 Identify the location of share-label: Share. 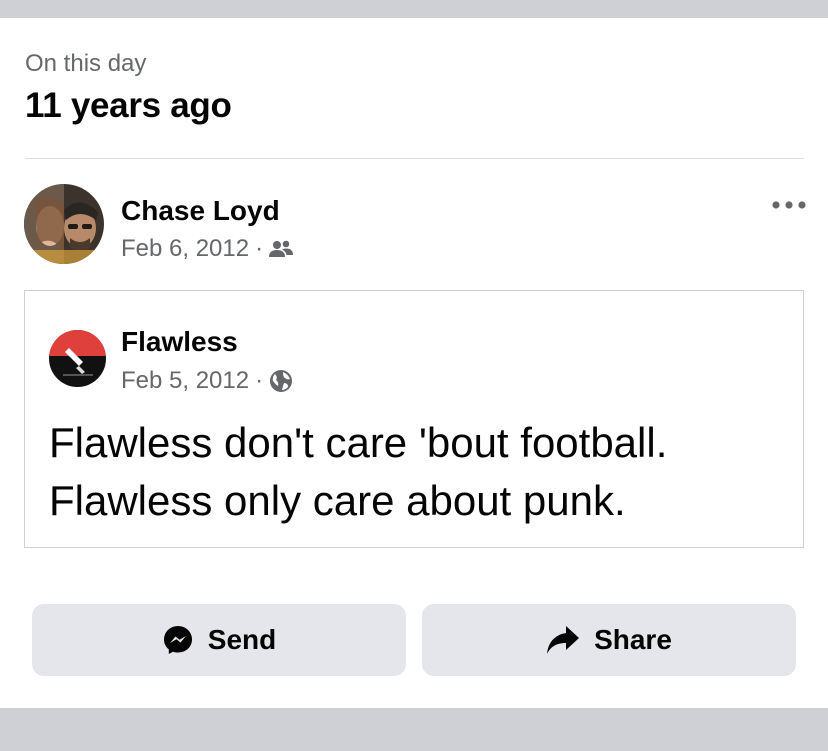
(633, 639).